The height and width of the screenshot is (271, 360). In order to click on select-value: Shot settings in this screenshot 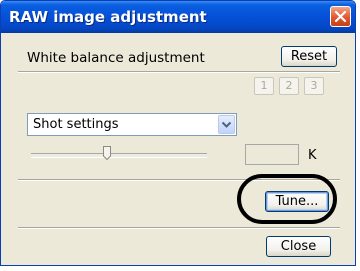, I will do `click(76, 124)`.